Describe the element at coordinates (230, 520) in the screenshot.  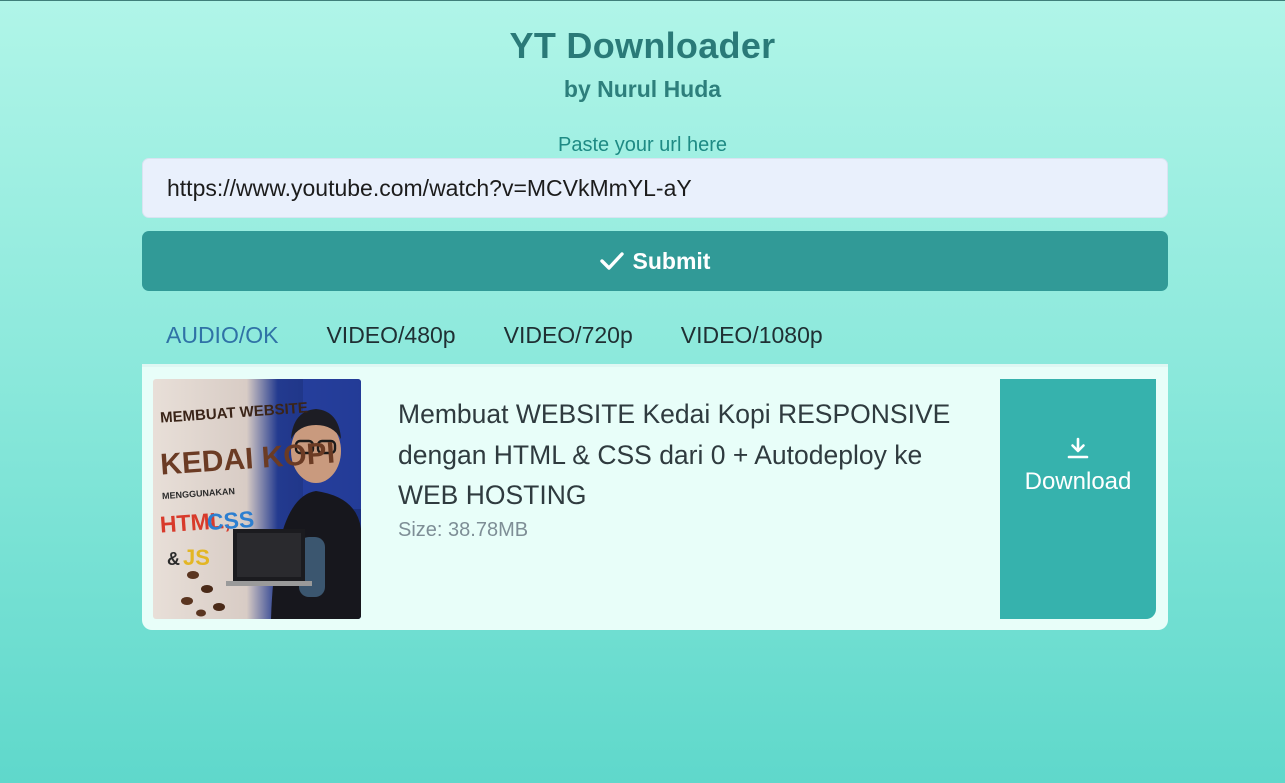
I see `thumb-text-4b: CSS` at that location.